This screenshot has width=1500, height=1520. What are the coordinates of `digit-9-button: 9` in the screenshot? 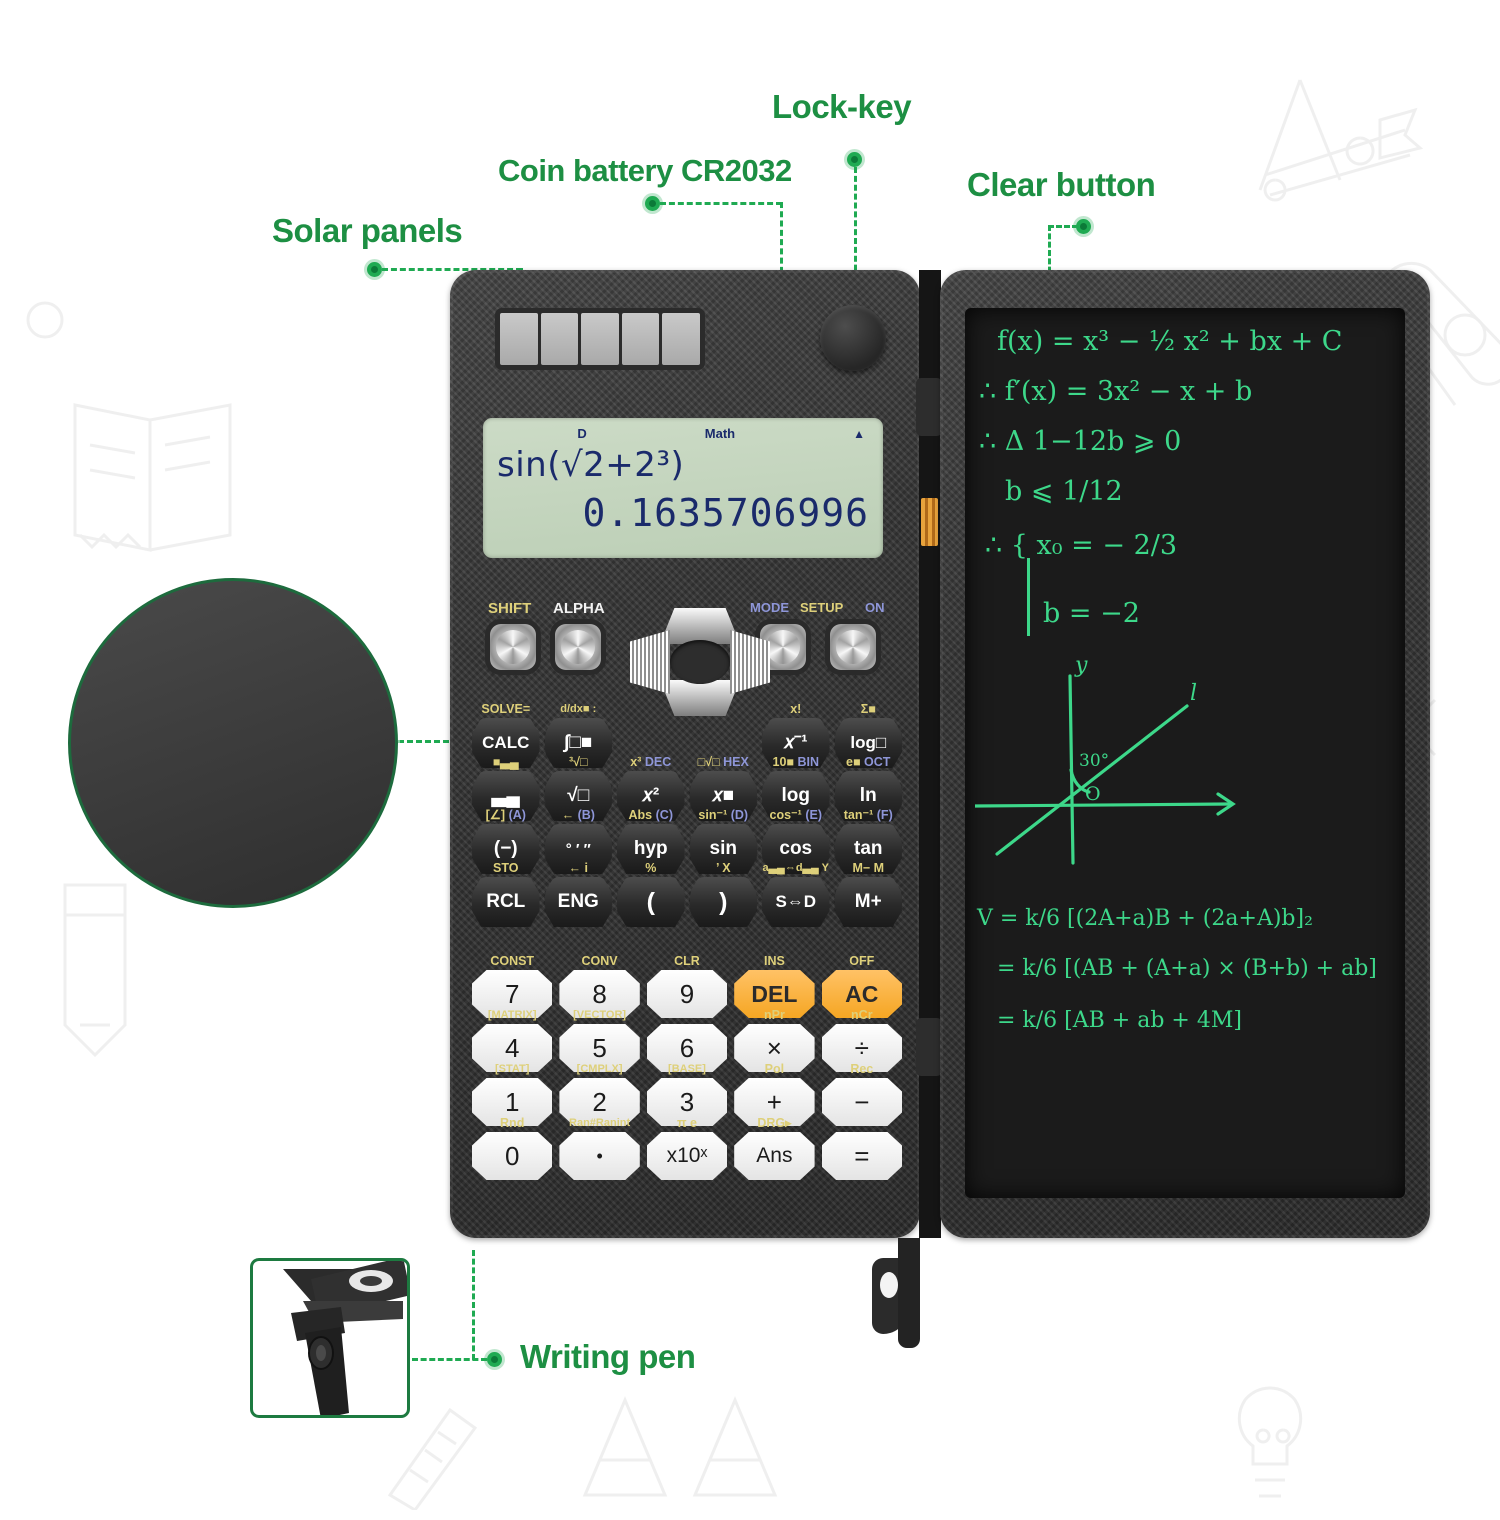 It's located at (687, 994).